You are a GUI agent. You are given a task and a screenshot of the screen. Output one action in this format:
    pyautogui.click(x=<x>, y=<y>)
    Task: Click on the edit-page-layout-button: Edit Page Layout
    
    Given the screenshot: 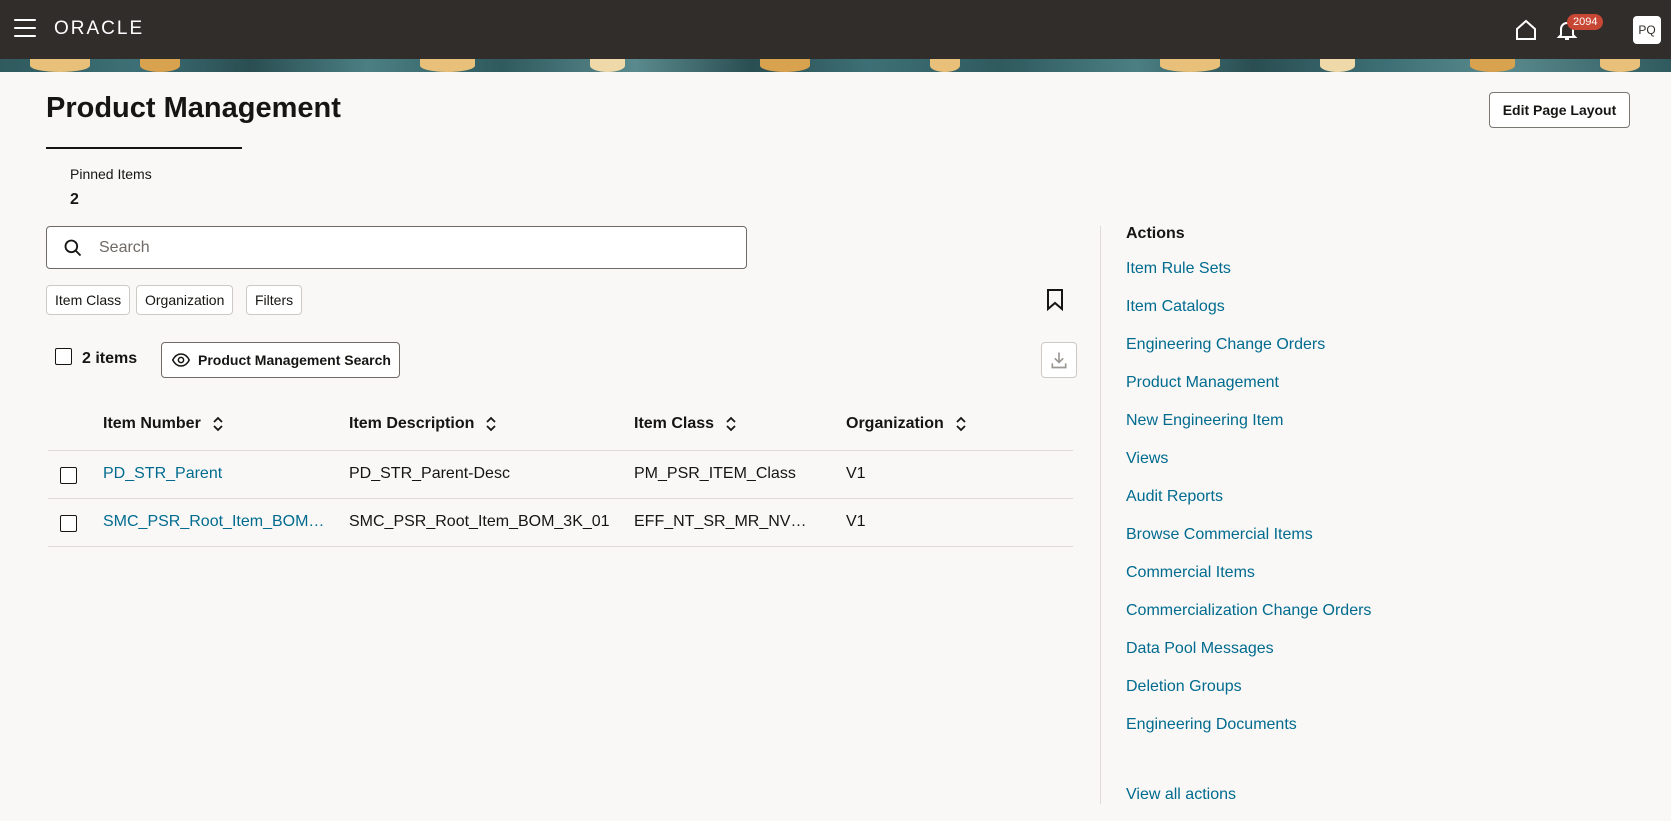 What is the action you would take?
    pyautogui.click(x=1559, y=110)
    